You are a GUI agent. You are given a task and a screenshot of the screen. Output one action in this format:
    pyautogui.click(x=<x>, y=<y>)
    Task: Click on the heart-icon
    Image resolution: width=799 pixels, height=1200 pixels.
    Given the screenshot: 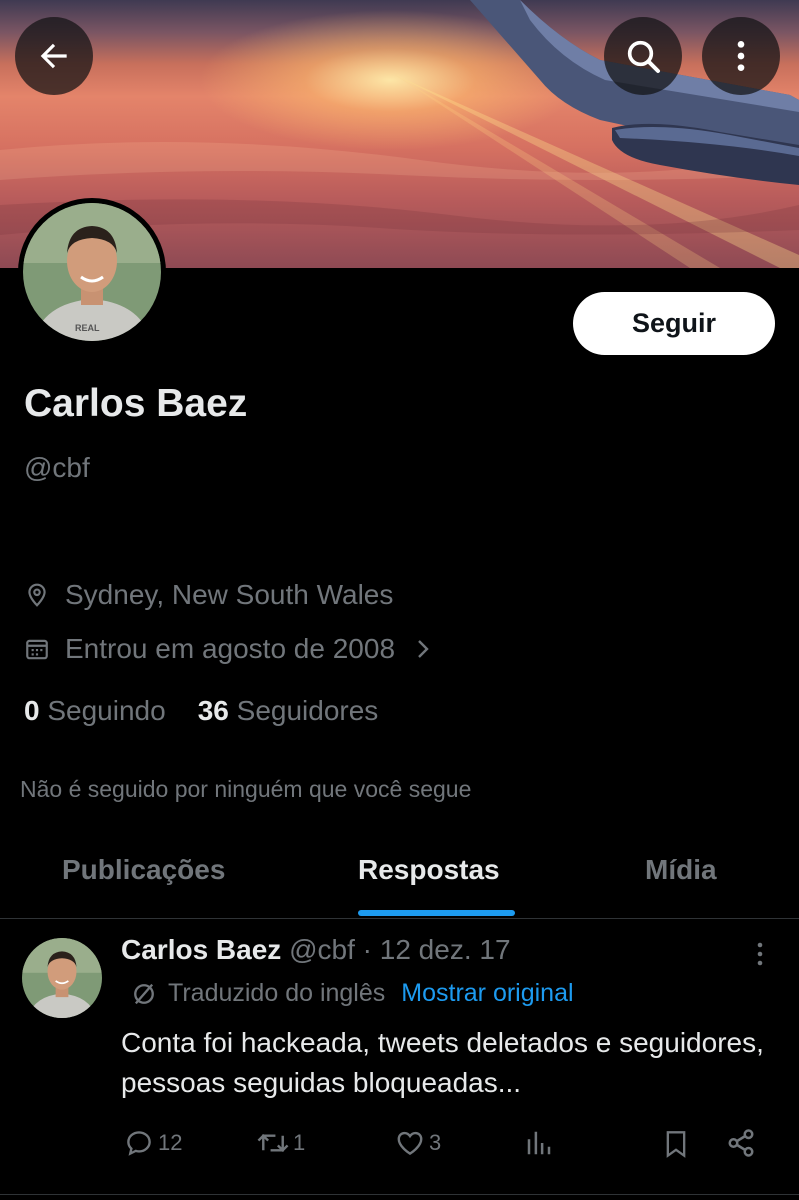 What is the action you would take?
    pyautogui.click(x=410, y=1143)
    